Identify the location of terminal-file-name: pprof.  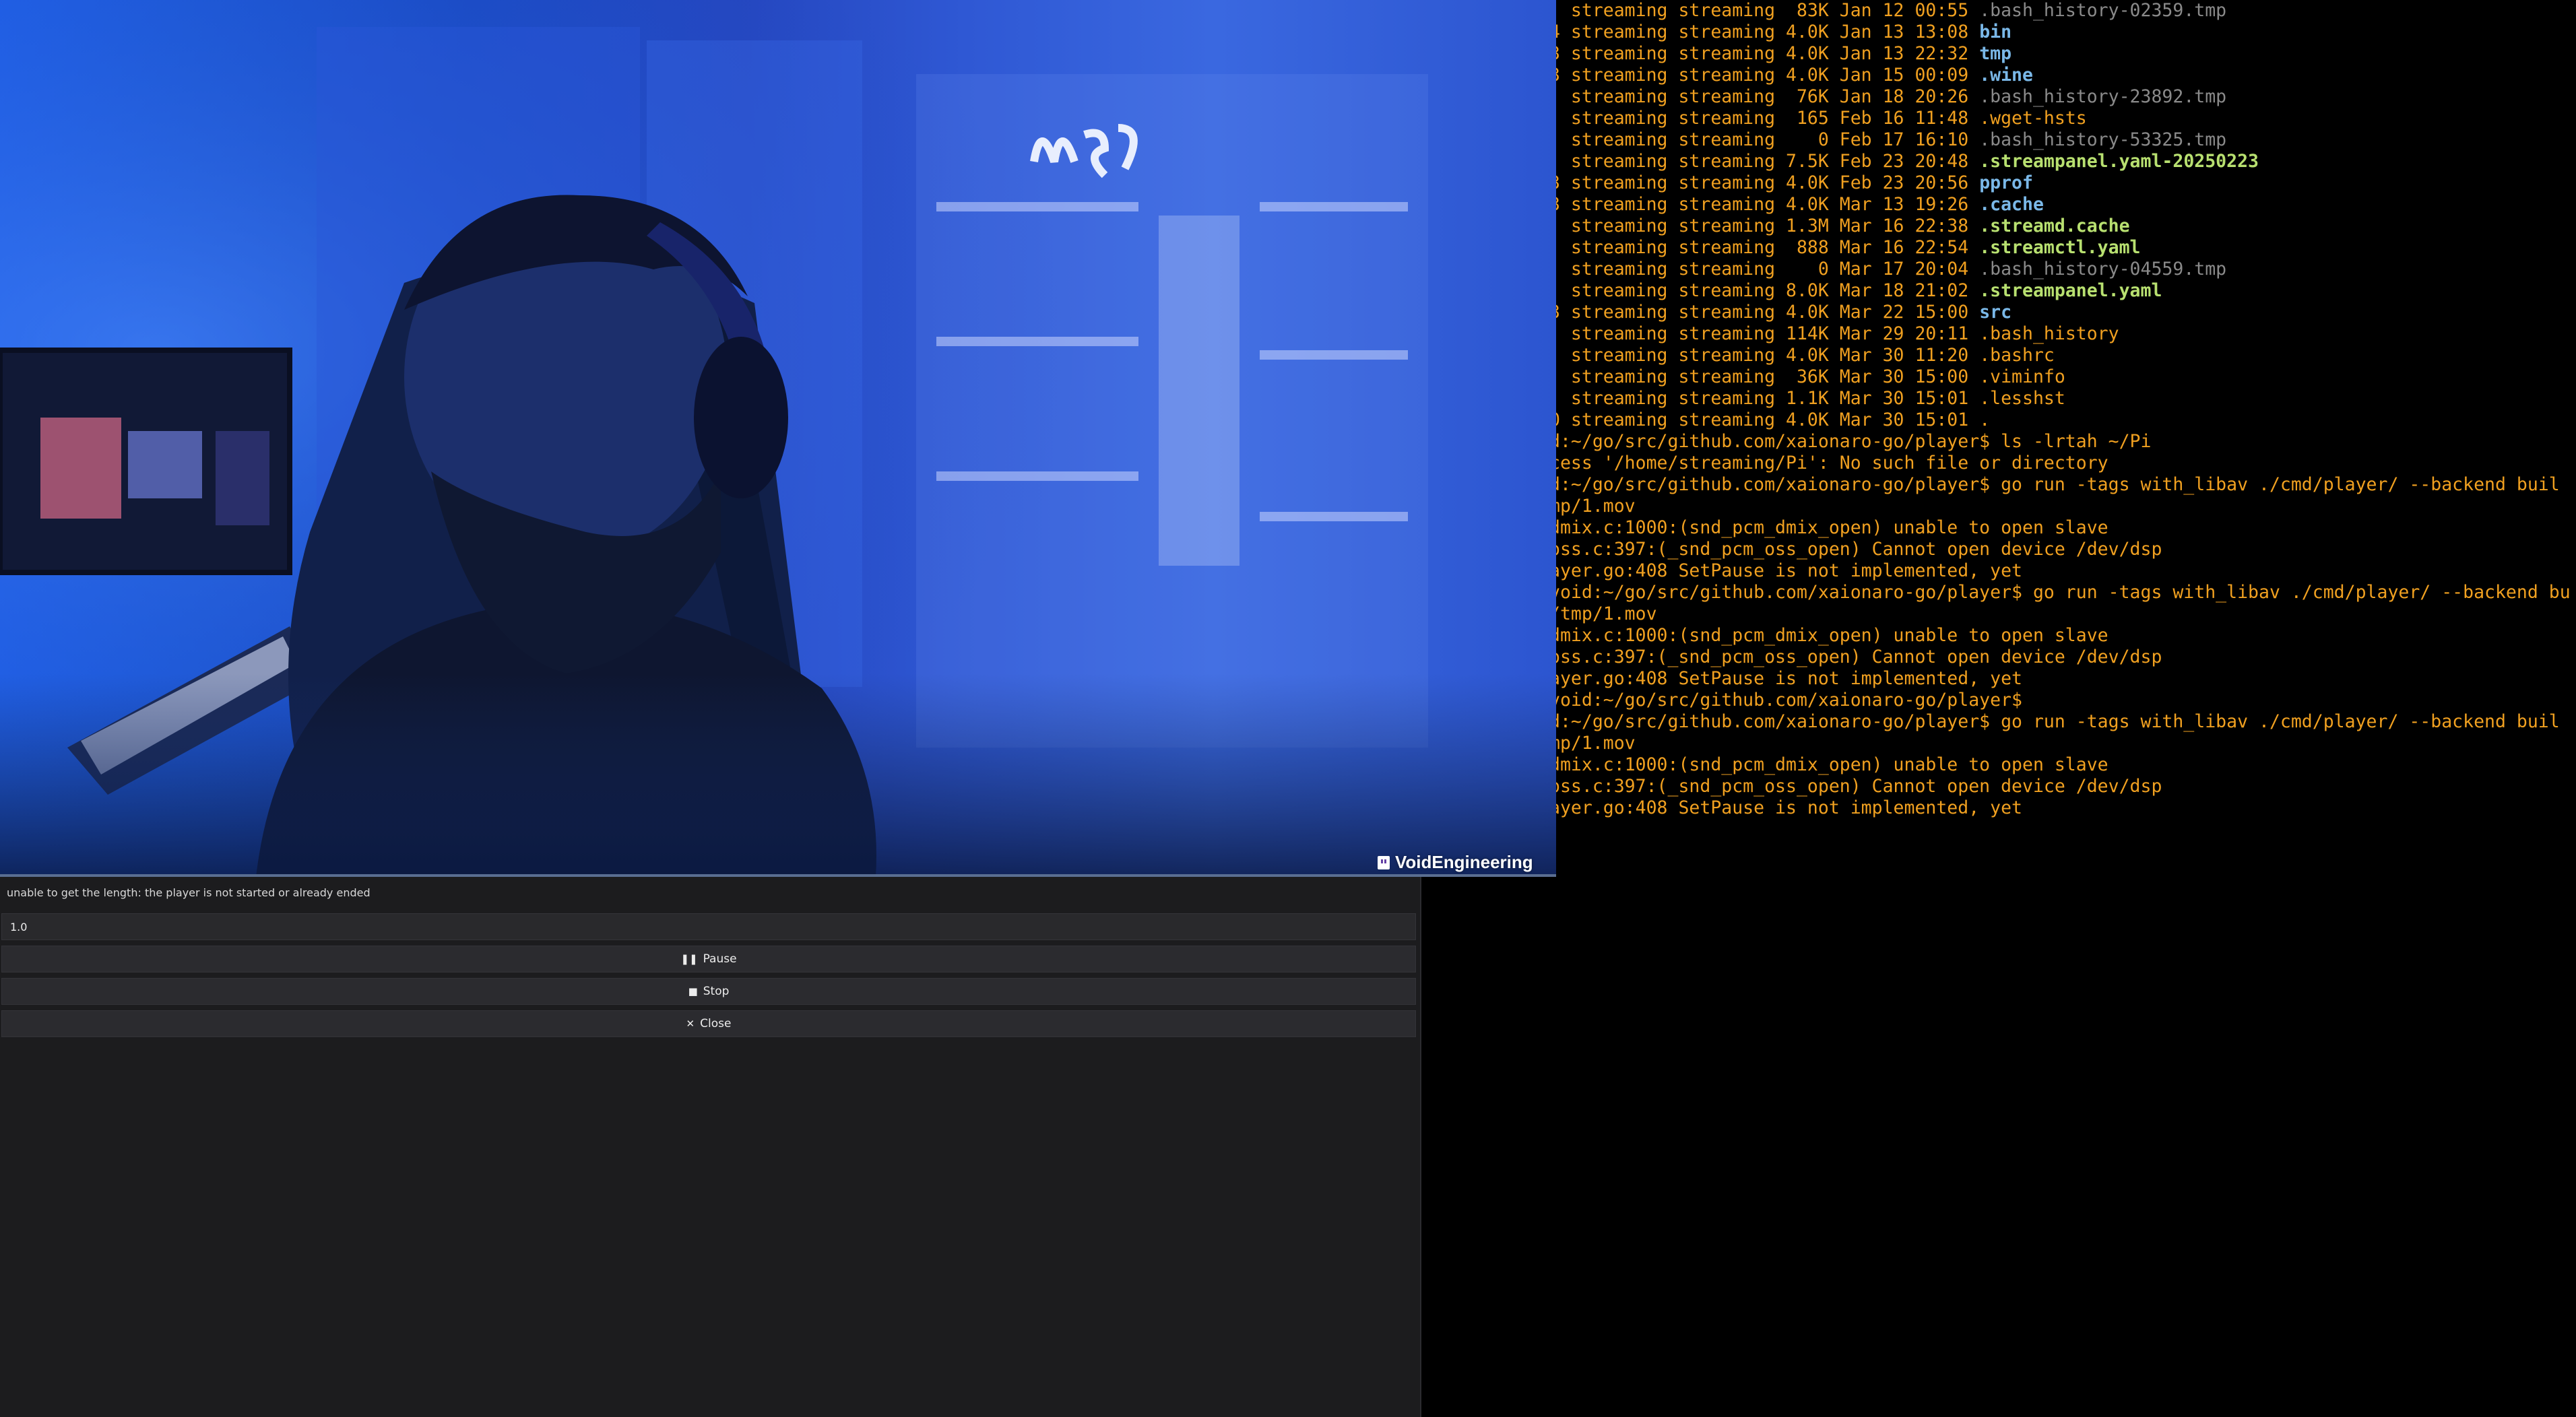
(2006, 182).